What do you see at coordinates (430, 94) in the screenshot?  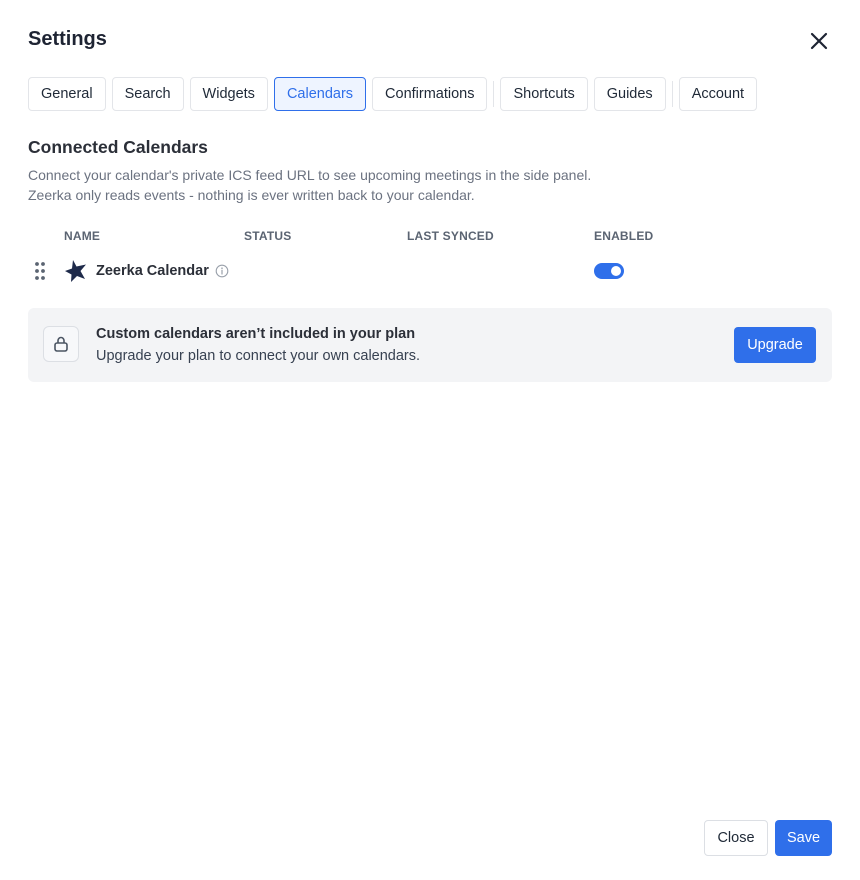 I see `tab-confirmations: Confirmations` at bounding box center [430, 94].